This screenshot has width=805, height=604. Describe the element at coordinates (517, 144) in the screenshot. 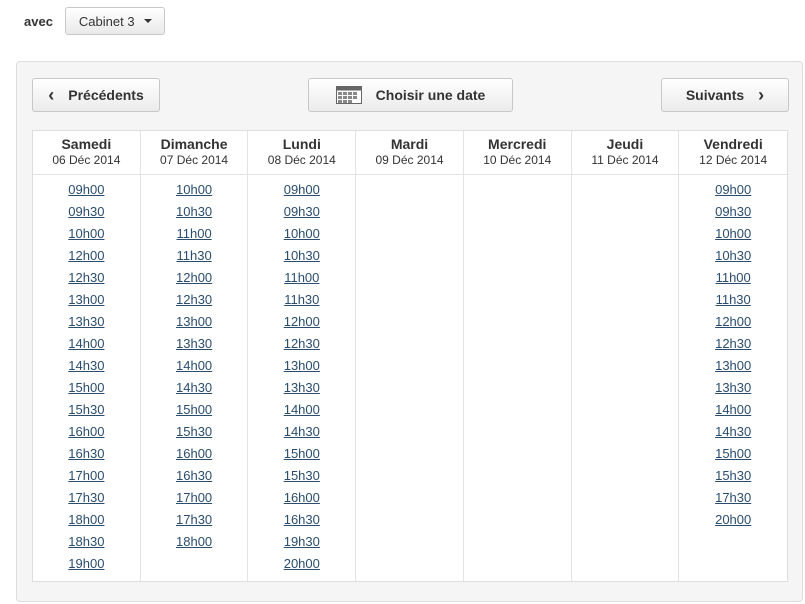

I see `day-name: Mercredi` at that location.